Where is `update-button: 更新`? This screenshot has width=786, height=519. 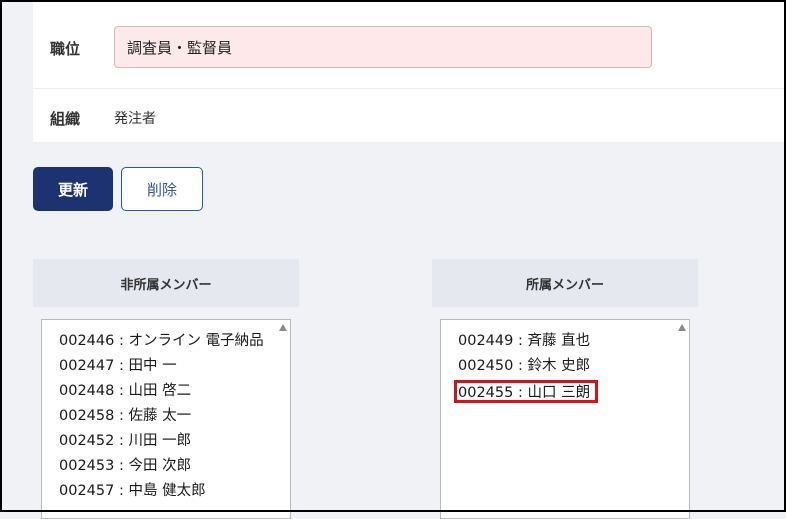 update-button: 更新 is located at coordinates (73, 189).